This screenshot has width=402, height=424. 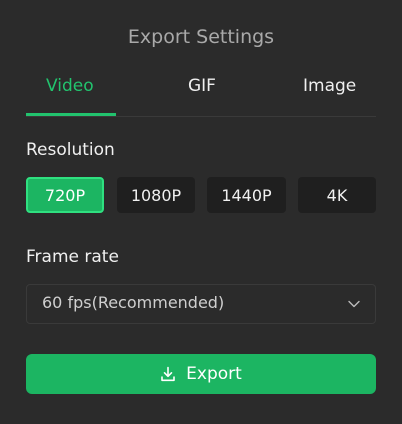 What do you see at coordinates (72, 257) in the screenshot?
I see `frame-rate-label: Frame rate` at bounding box center [72, 257].